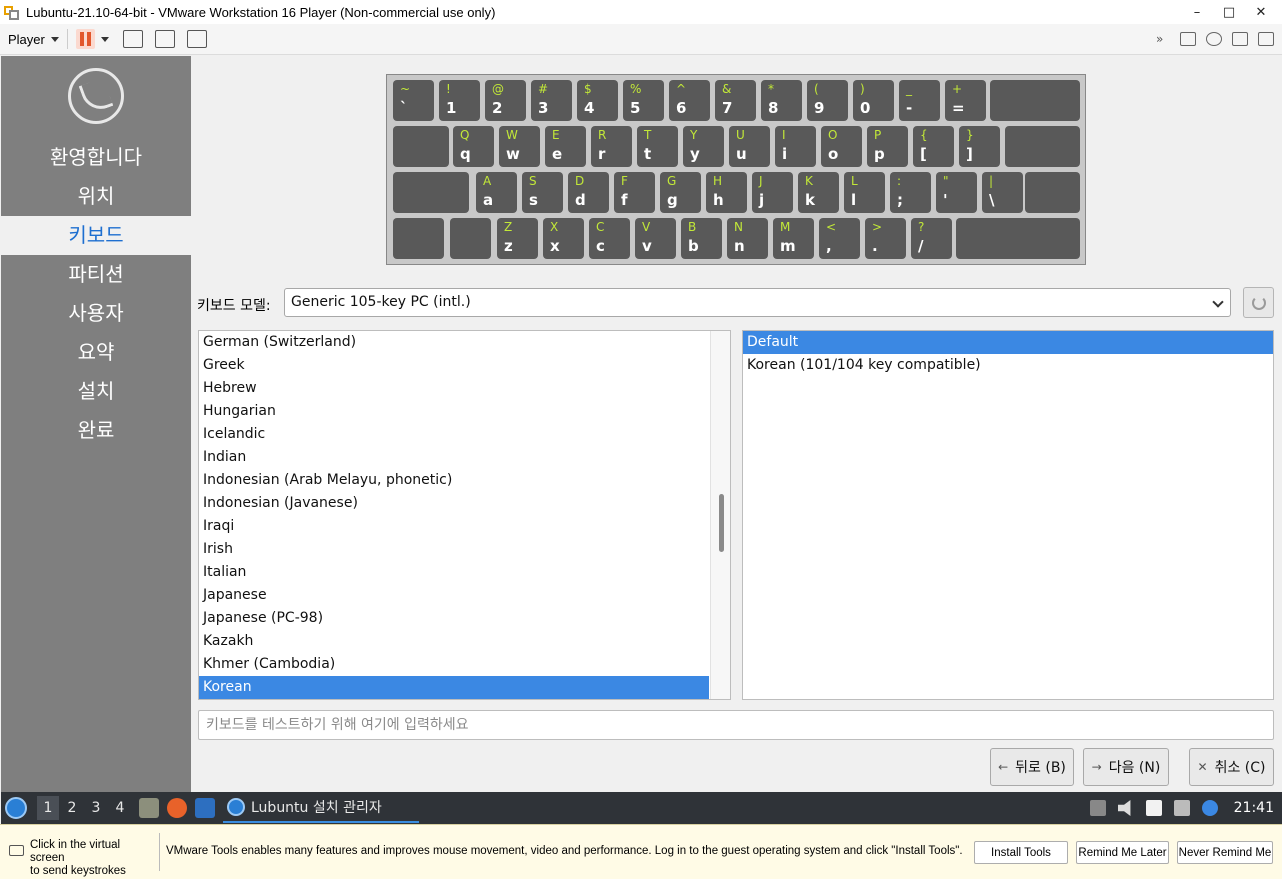 Image resolution: width=1282 pixels, height=879 pixels. What do you see at coordinates (1266, 39) in the screenshot?
I see `sound-card-icon` at bounding box center [1266, 39].